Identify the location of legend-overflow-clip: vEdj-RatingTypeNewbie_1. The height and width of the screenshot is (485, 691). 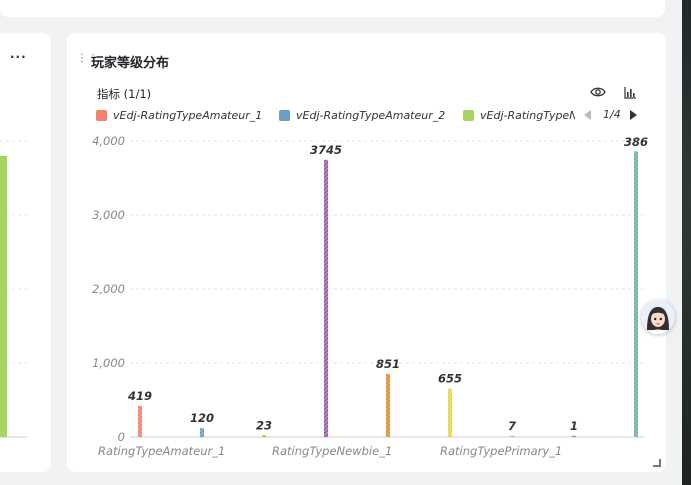
(519, 115).